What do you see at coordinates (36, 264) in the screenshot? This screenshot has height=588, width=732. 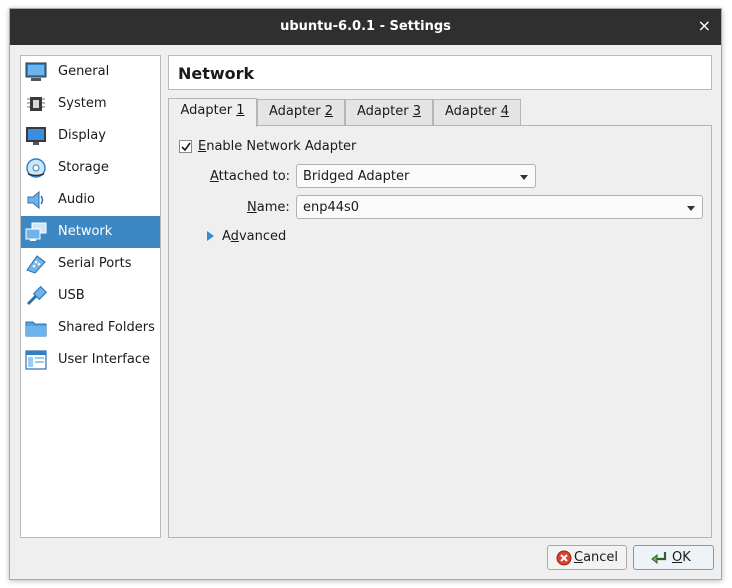 I see `serial-ports-icon` at bounding box center [36, 264].